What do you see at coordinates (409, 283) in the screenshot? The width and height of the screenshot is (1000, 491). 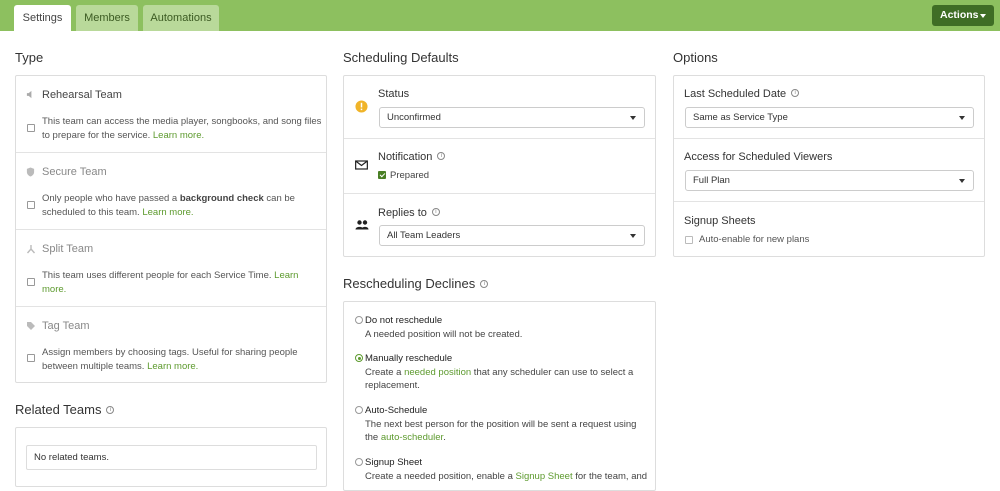 I see `rescheduling-title: Rescheduling Declines` at bounding box center [409, 283].